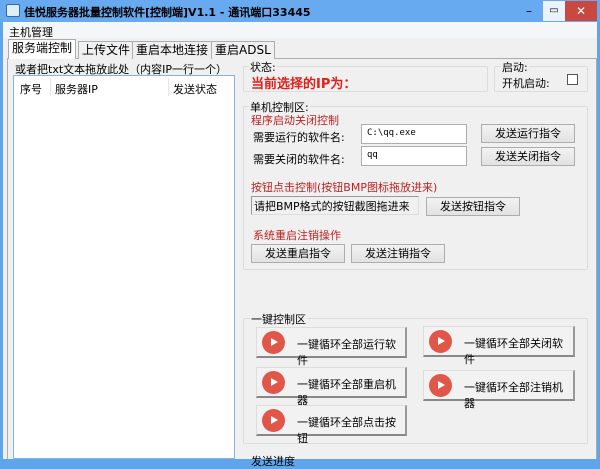 This screenshot has width=600, height=469. I want to click on current-ip-label: 当前选择的IP为：, so click(304, 84).